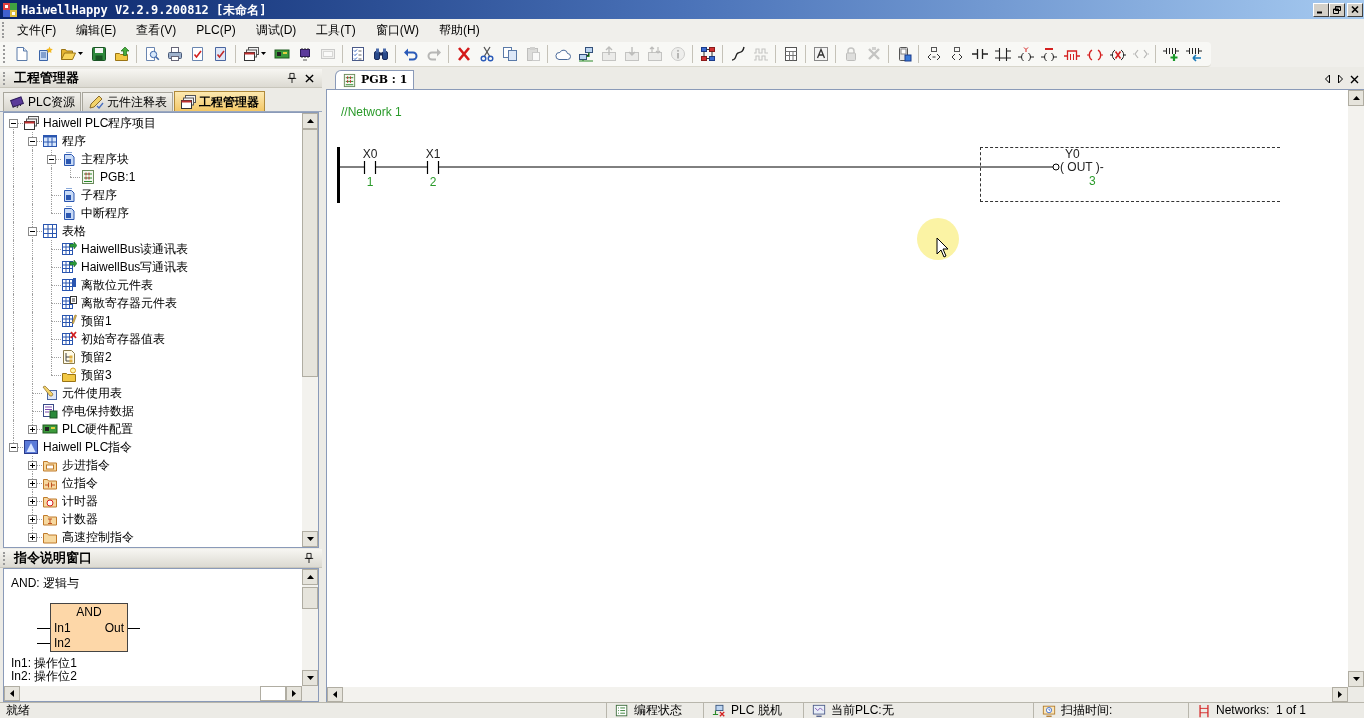 The width and height of the screenshot is (1364, 718). I want to click on checklist-icon, so click(357, 53).